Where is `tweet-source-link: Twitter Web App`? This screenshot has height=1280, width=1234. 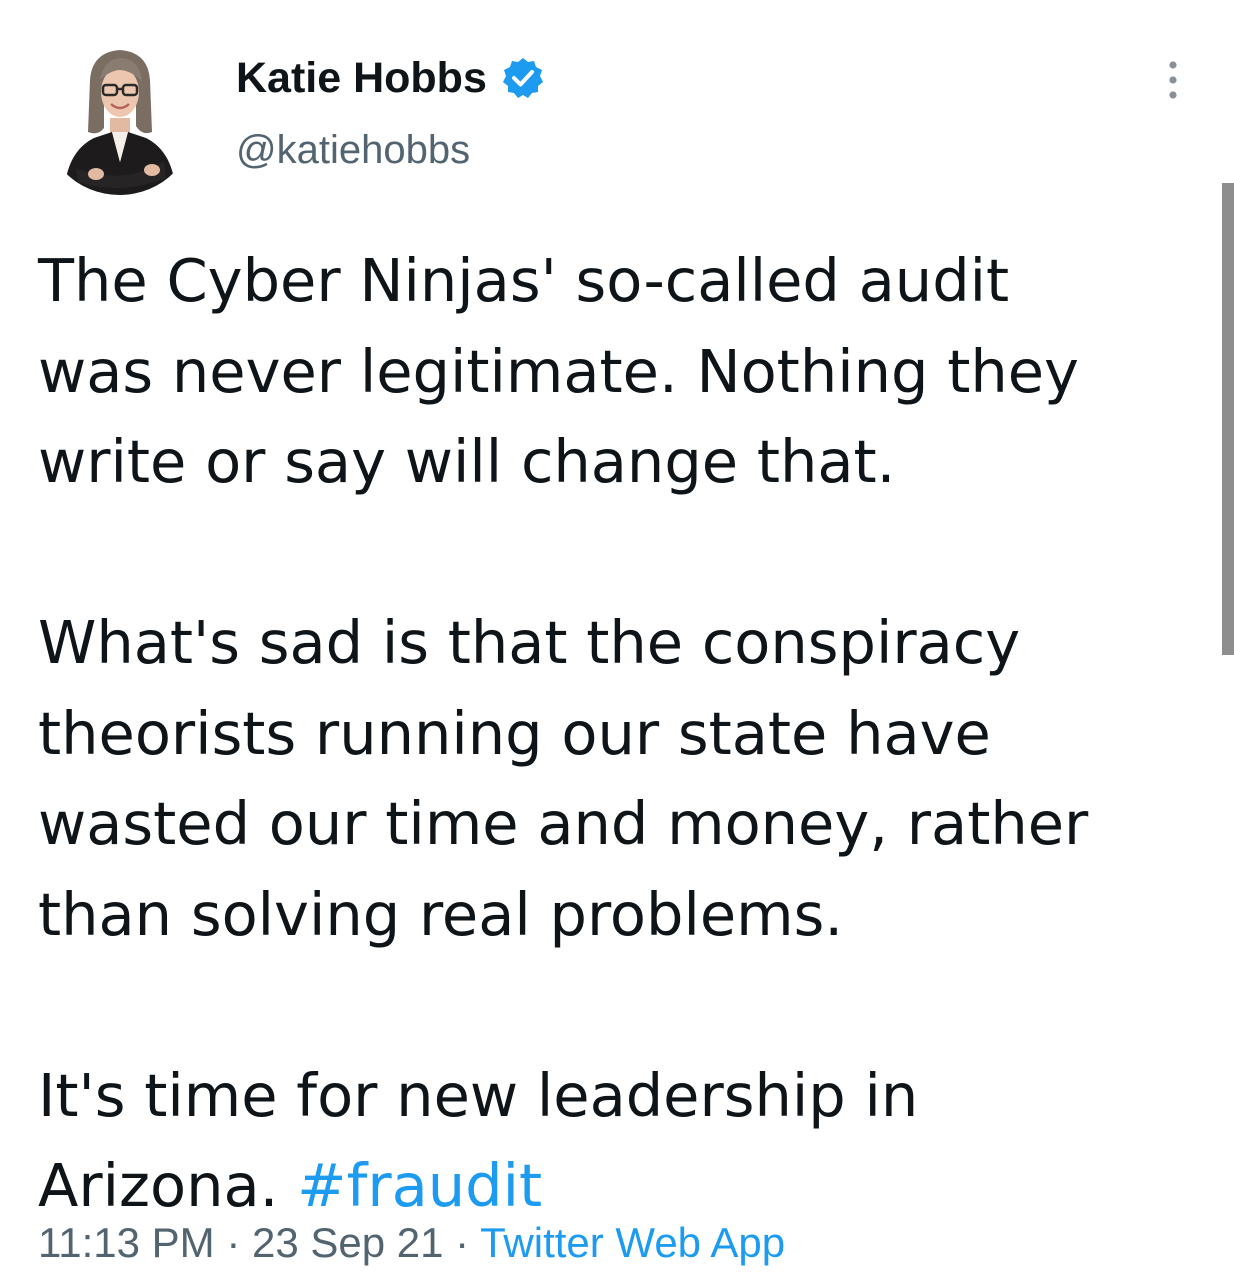
tweet-source-link: Twitter Web App is located at coordinates (632, 1242).